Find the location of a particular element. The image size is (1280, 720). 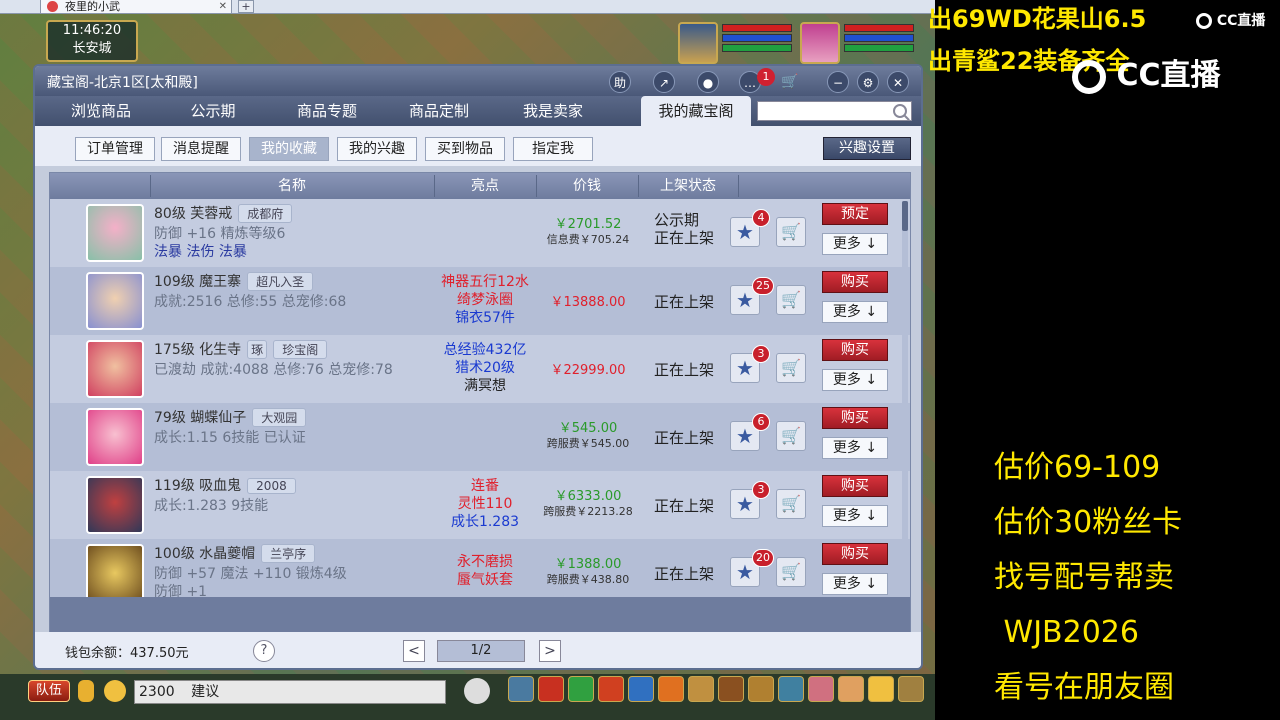

tab-custom: 商品定制 is located at coordinates (439, 111).